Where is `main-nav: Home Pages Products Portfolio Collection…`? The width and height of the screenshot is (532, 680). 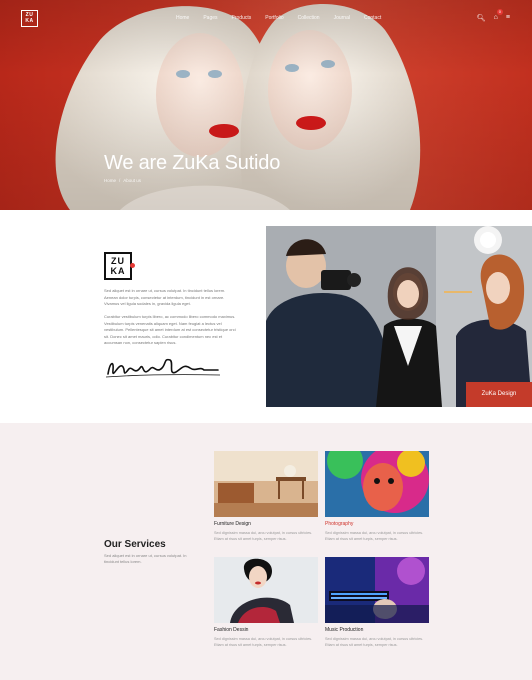 main-nav: Home Pages Products Portfolio Collection… is located at coordinates (278, 18).